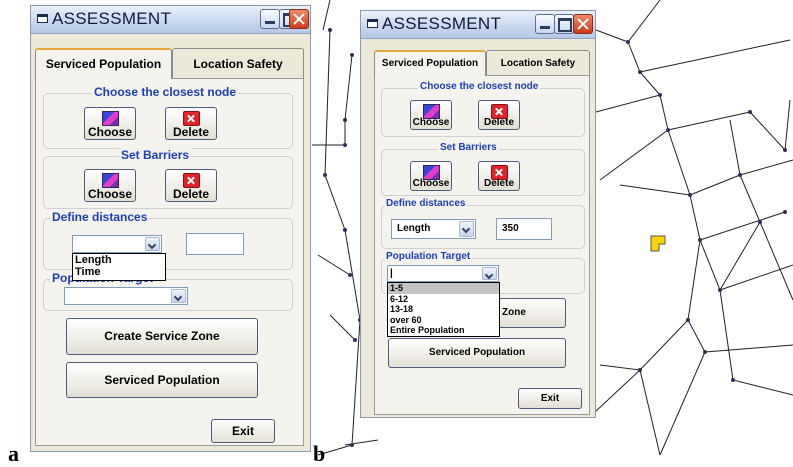  I want to click on maximize-button, so click(564, 24).